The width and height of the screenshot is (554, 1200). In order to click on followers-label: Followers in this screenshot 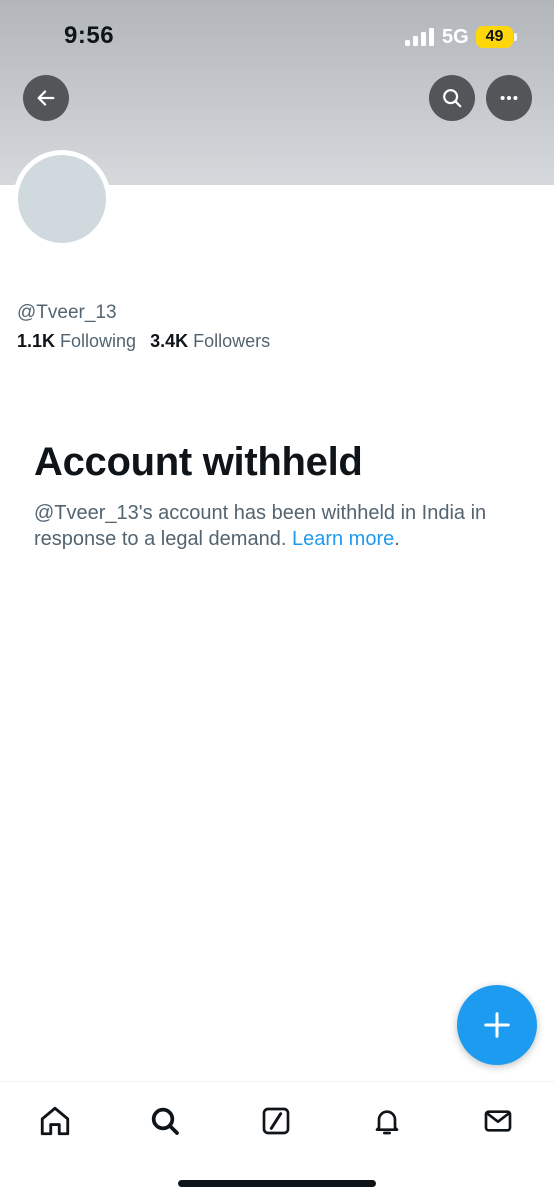, I will do `click(232, 341)`.